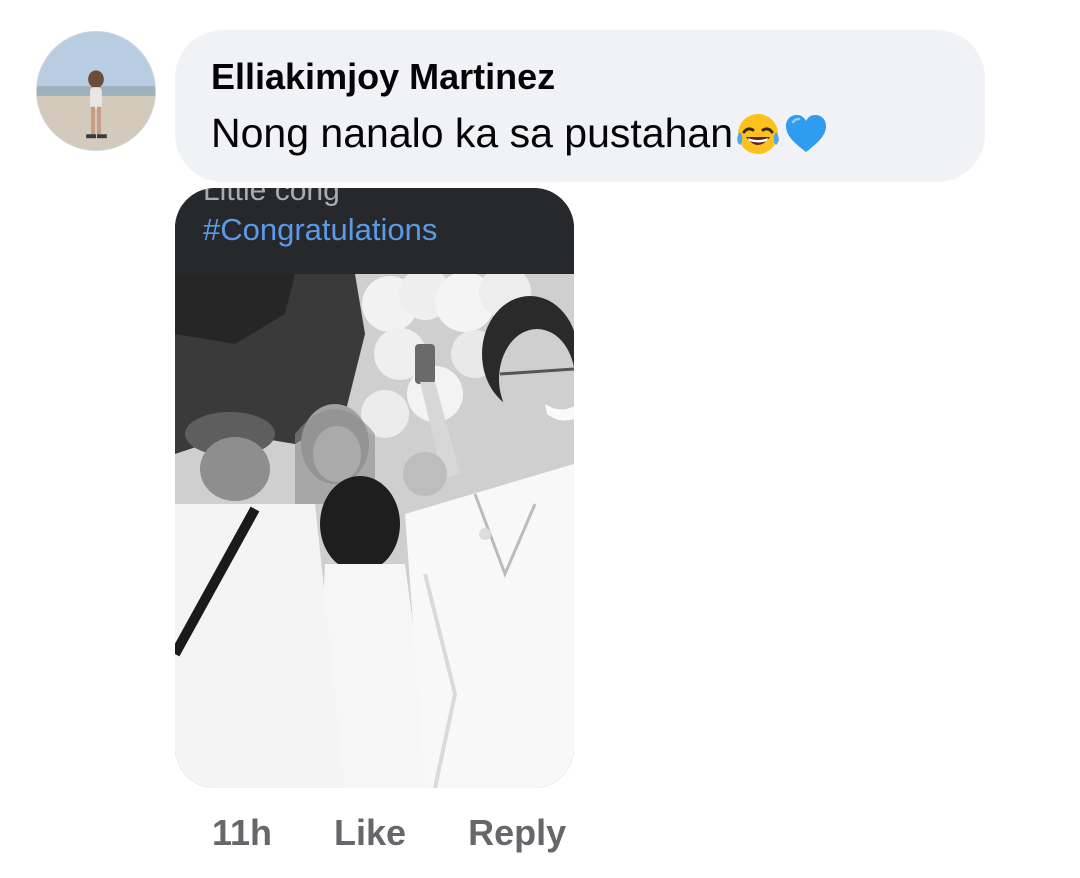  I want to click on attachment-hashtag: #Congratulations, so click(320, 229).